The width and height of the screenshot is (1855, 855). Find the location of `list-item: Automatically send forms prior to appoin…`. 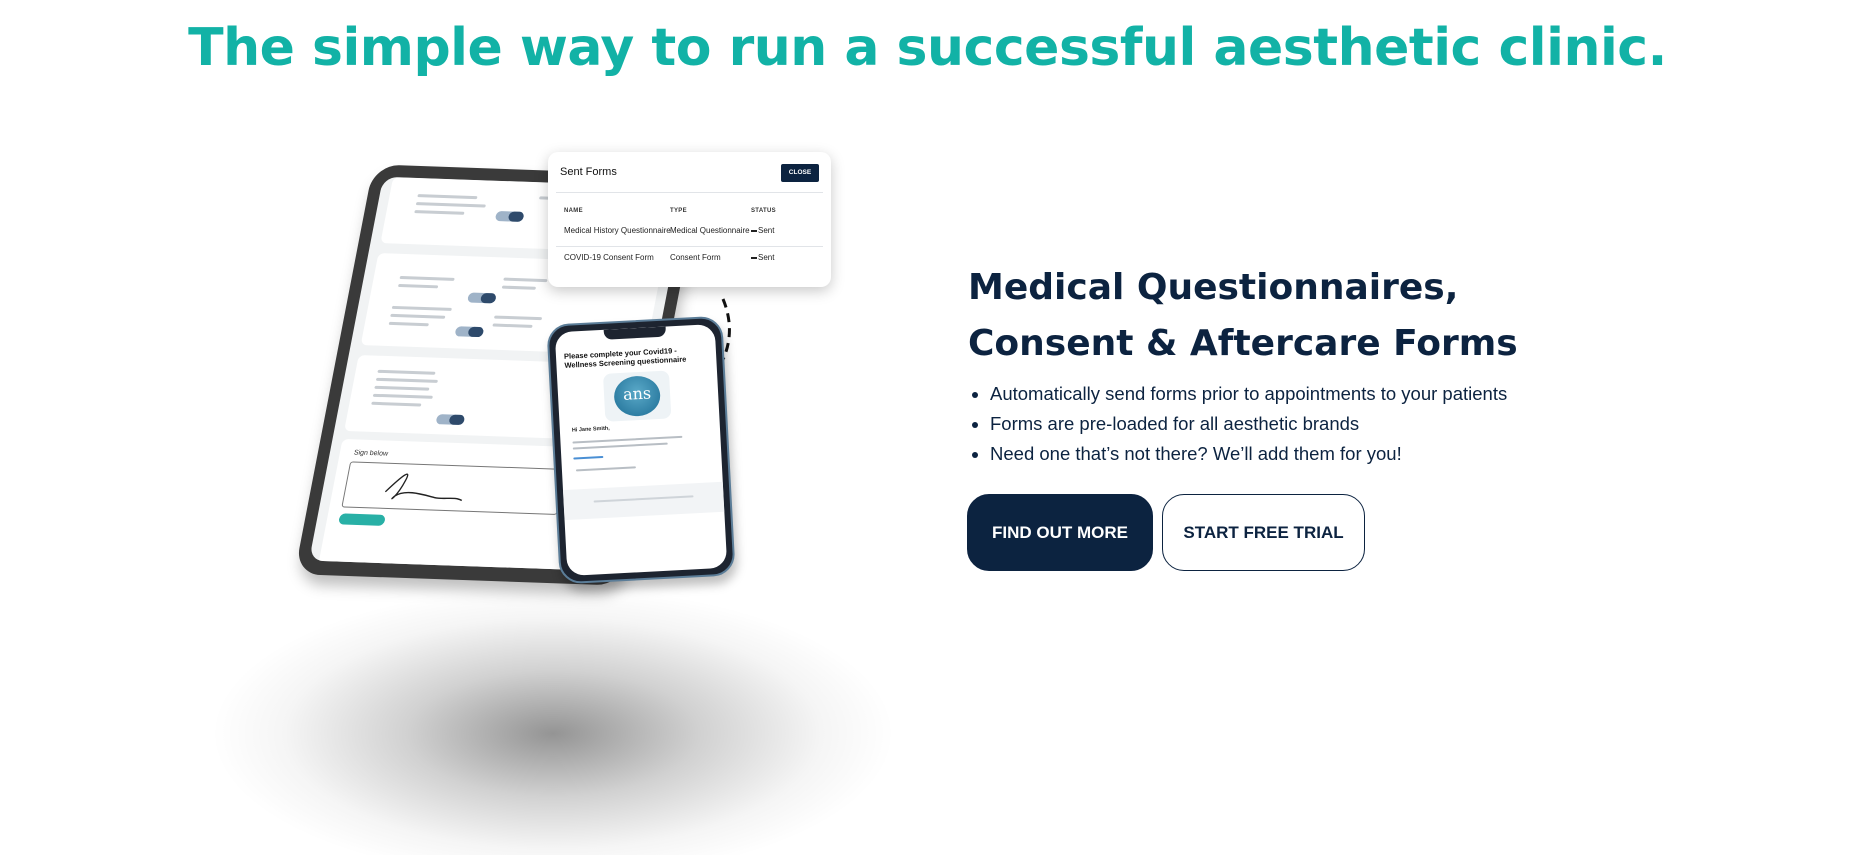

list-item: Automatically send forms prior to appoin… is located at coordinates (1237, 394).